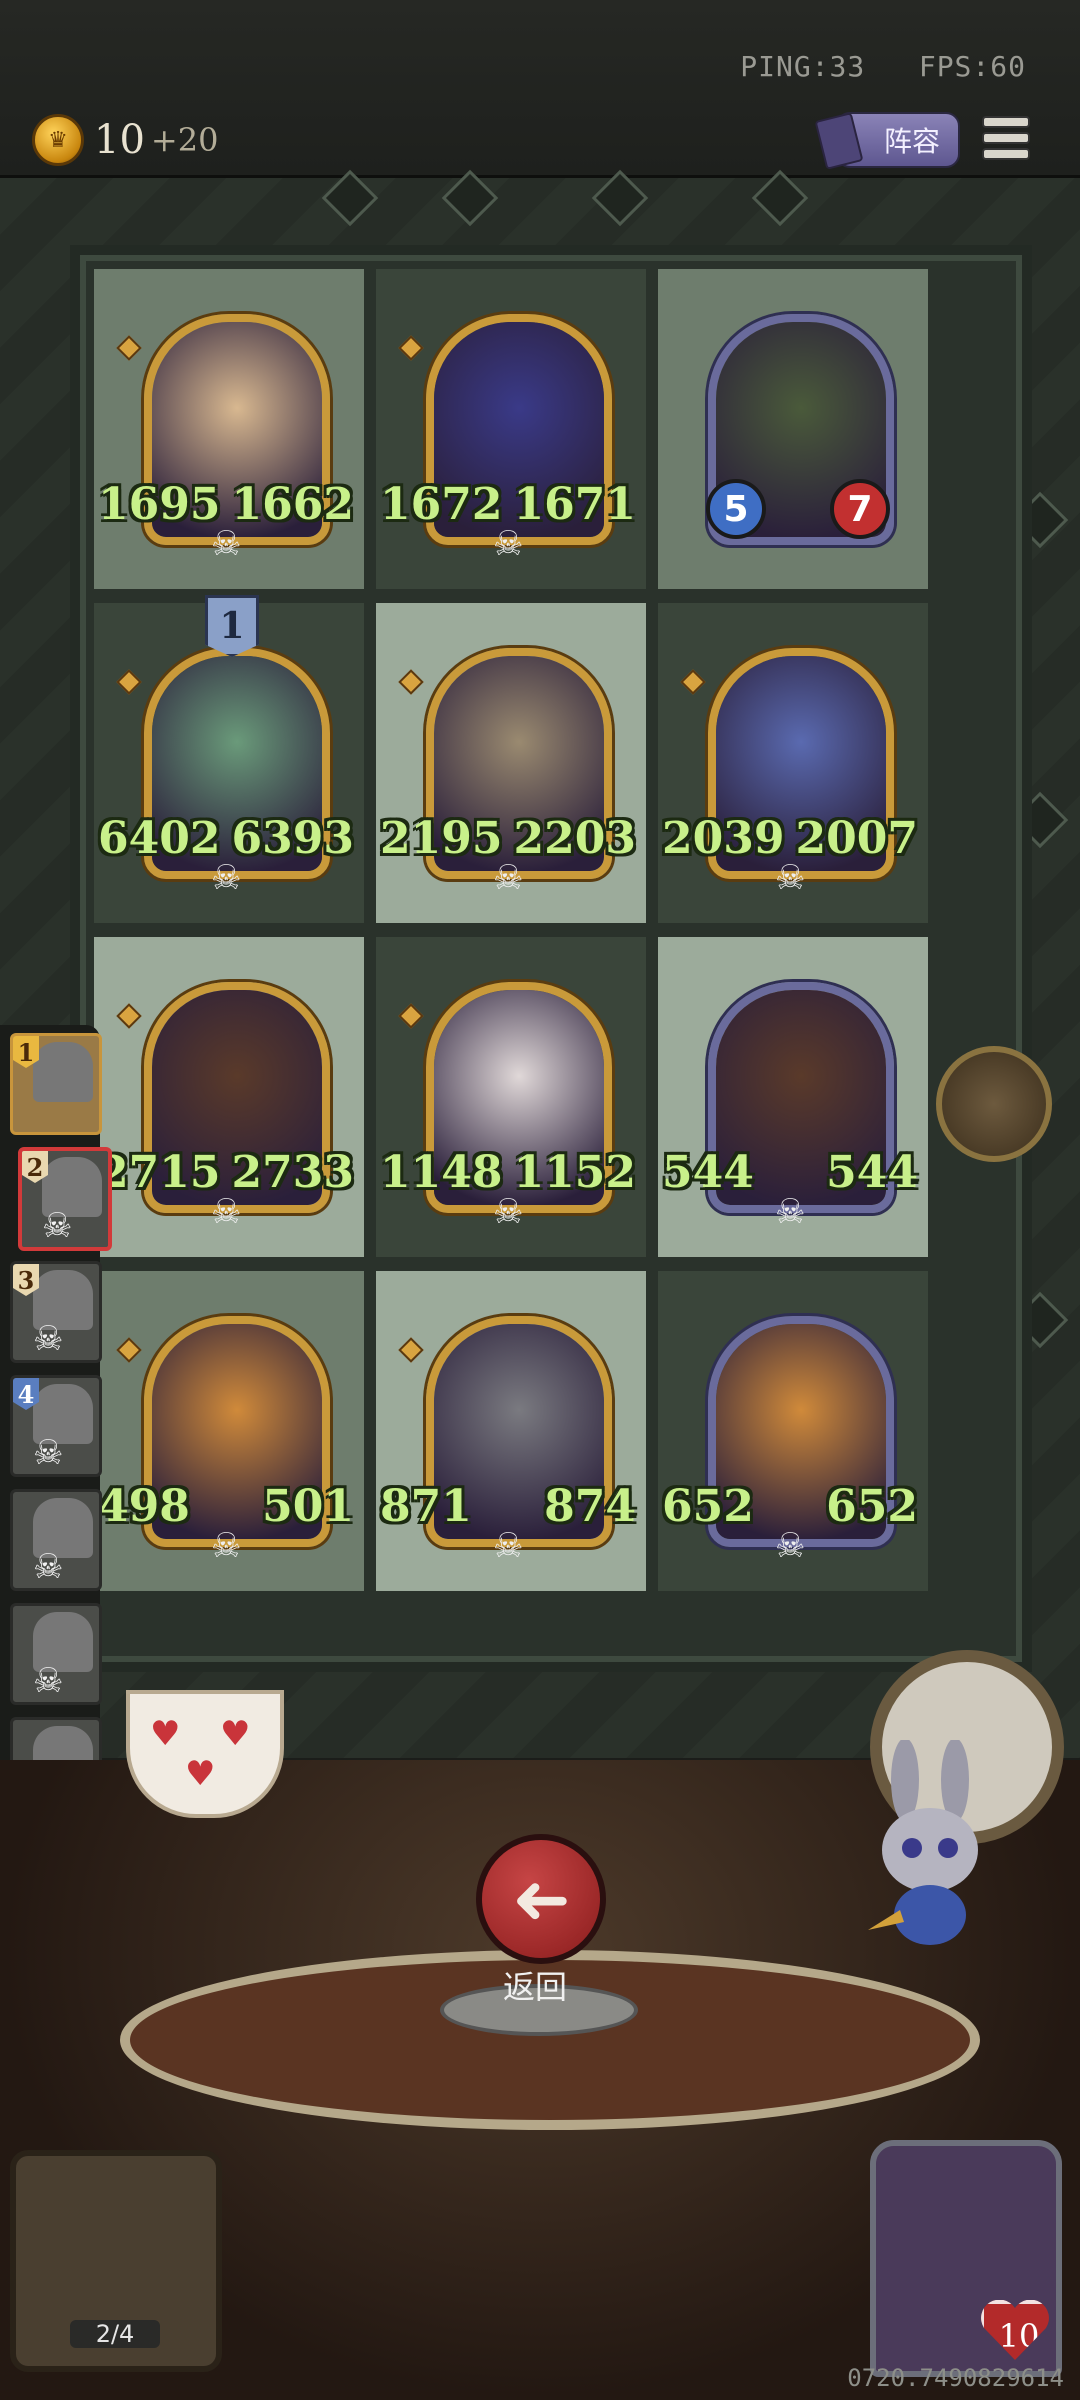  Describe the element at coordinates (229, 429) in the screenshot. I see `board-cell: 1695 1662 ☠` at that location.